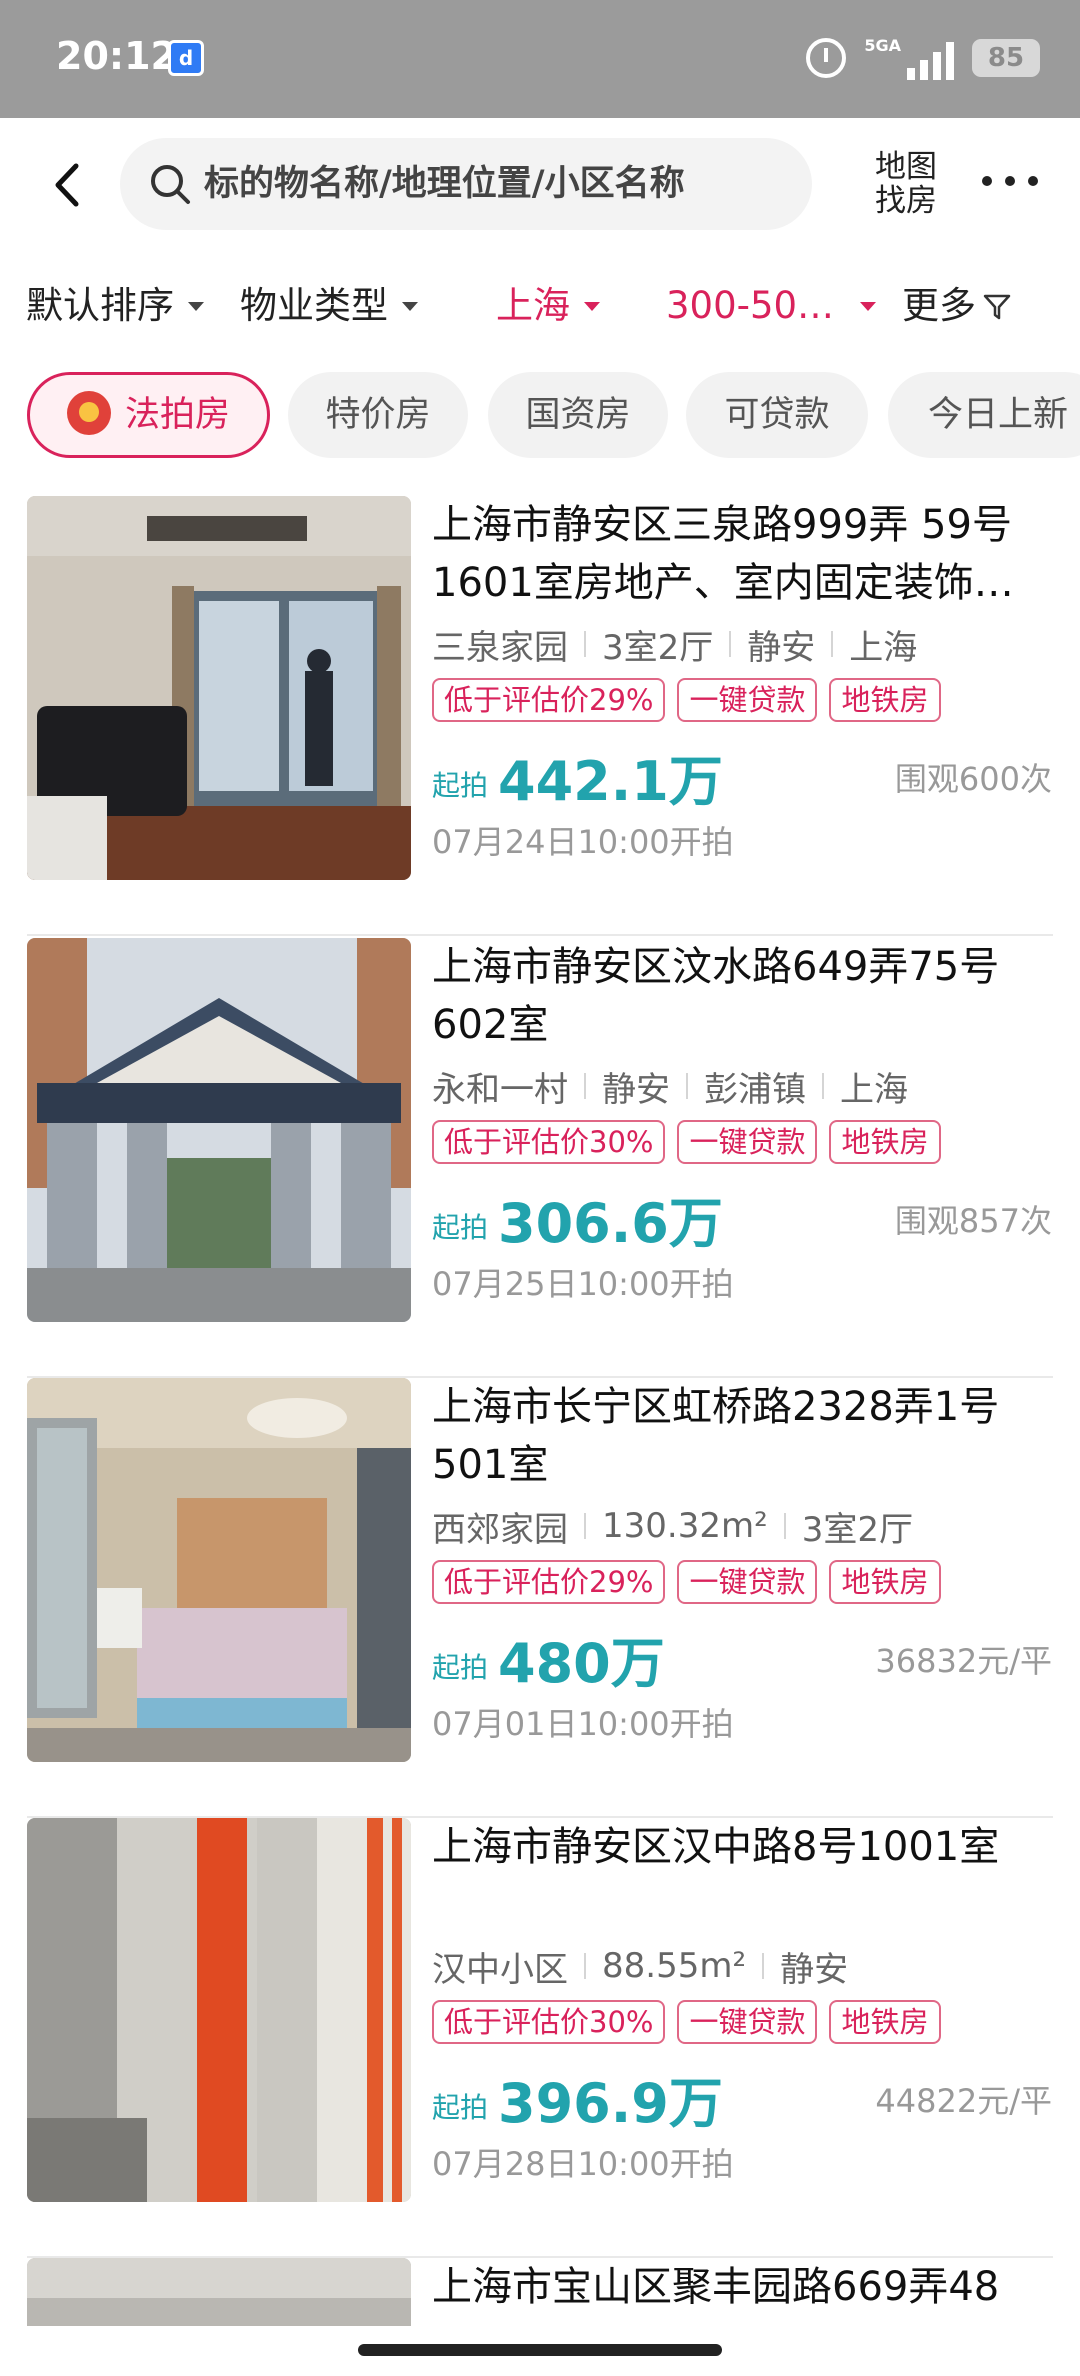 The image size is (1080, 2376). What do you see at coordinates (610, 781) in the screenshot?
I see `starting-price: 442.1万` at bounding box center [610, 781].